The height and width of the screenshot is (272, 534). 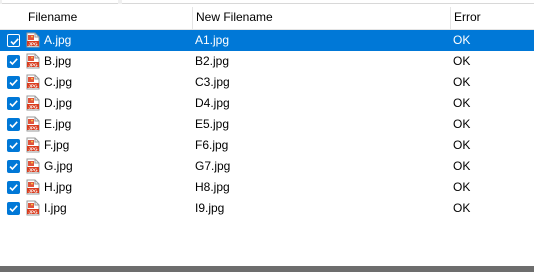 What do you see at coordinates (58, 166) in the screenshot?
I see `filename-cell: G.jpg` at bounding box center [58, 166].